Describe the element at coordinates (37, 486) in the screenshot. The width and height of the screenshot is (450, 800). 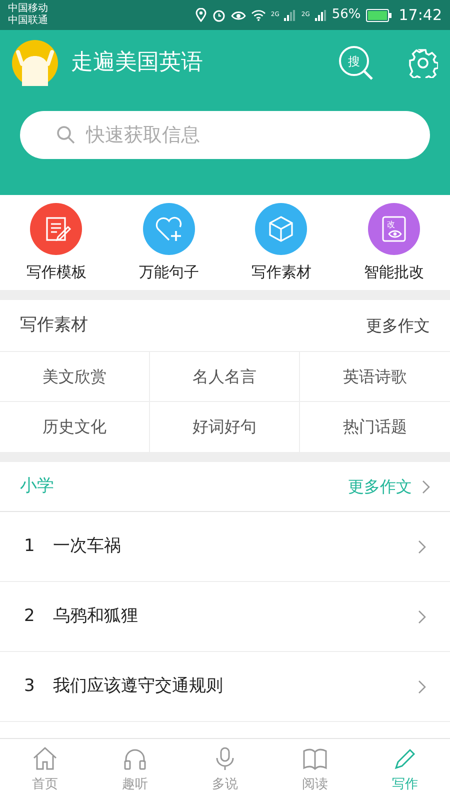
I see `section-title: 小学` at that location.